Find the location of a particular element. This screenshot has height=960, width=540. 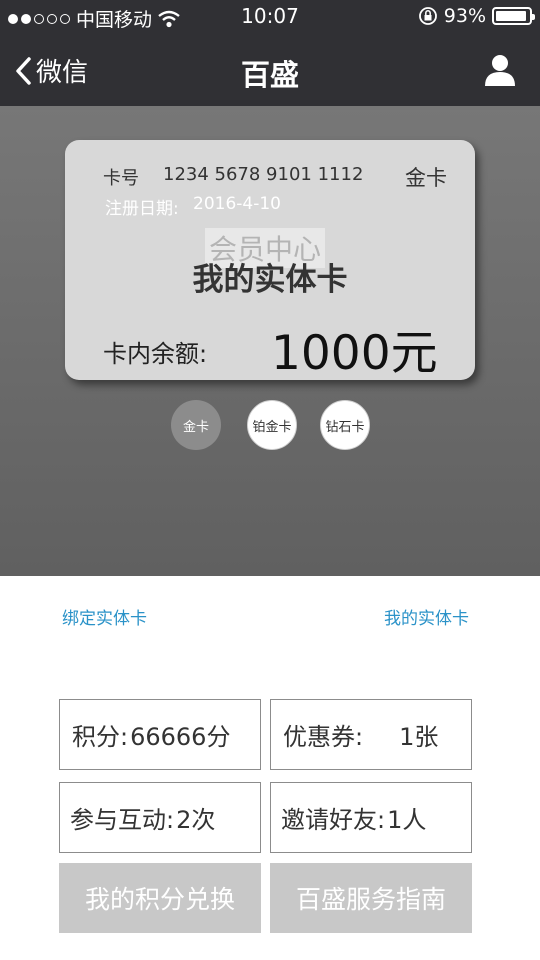

invites-value: 1人 is located at coordinates (407, 820).